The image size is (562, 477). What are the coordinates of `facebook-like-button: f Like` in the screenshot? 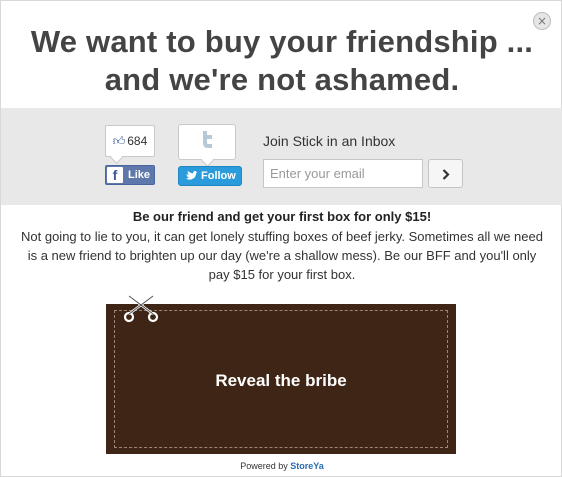 It's located at (130, 175).